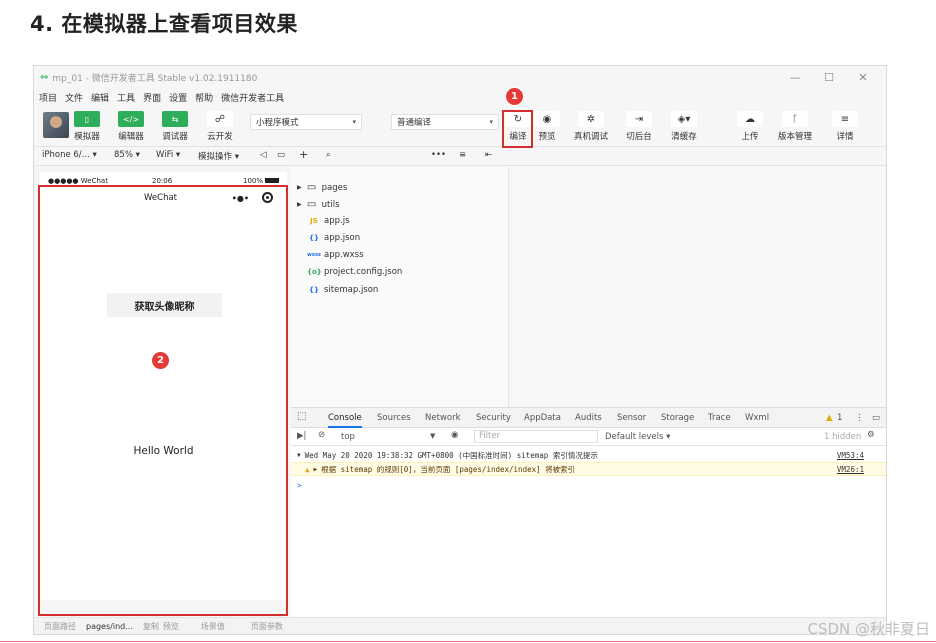  What do you see at coordinates (542, 418) in the screenshot?
I see `tab-appdata: AppData` at bounding box center [542, 418].